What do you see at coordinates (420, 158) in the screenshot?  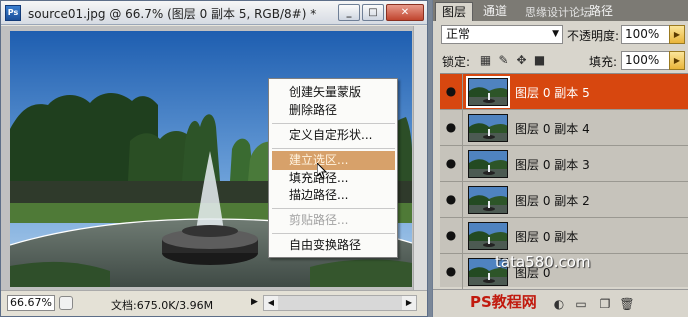 I see `vertical-scrollbar` at bounding box center [420, 158].